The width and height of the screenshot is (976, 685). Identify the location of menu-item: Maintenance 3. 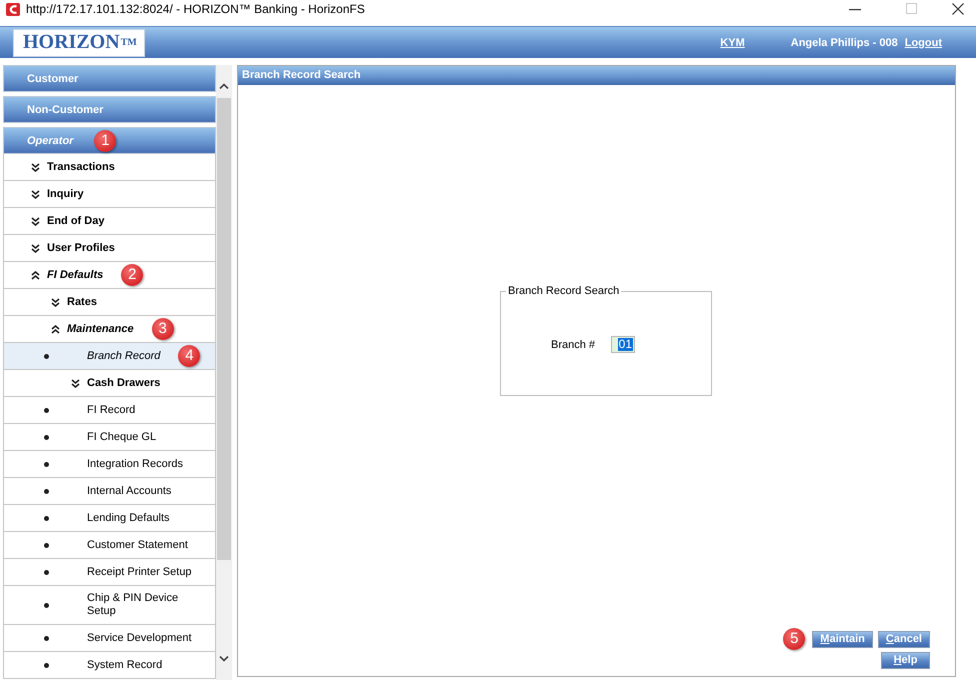
(109, 329).